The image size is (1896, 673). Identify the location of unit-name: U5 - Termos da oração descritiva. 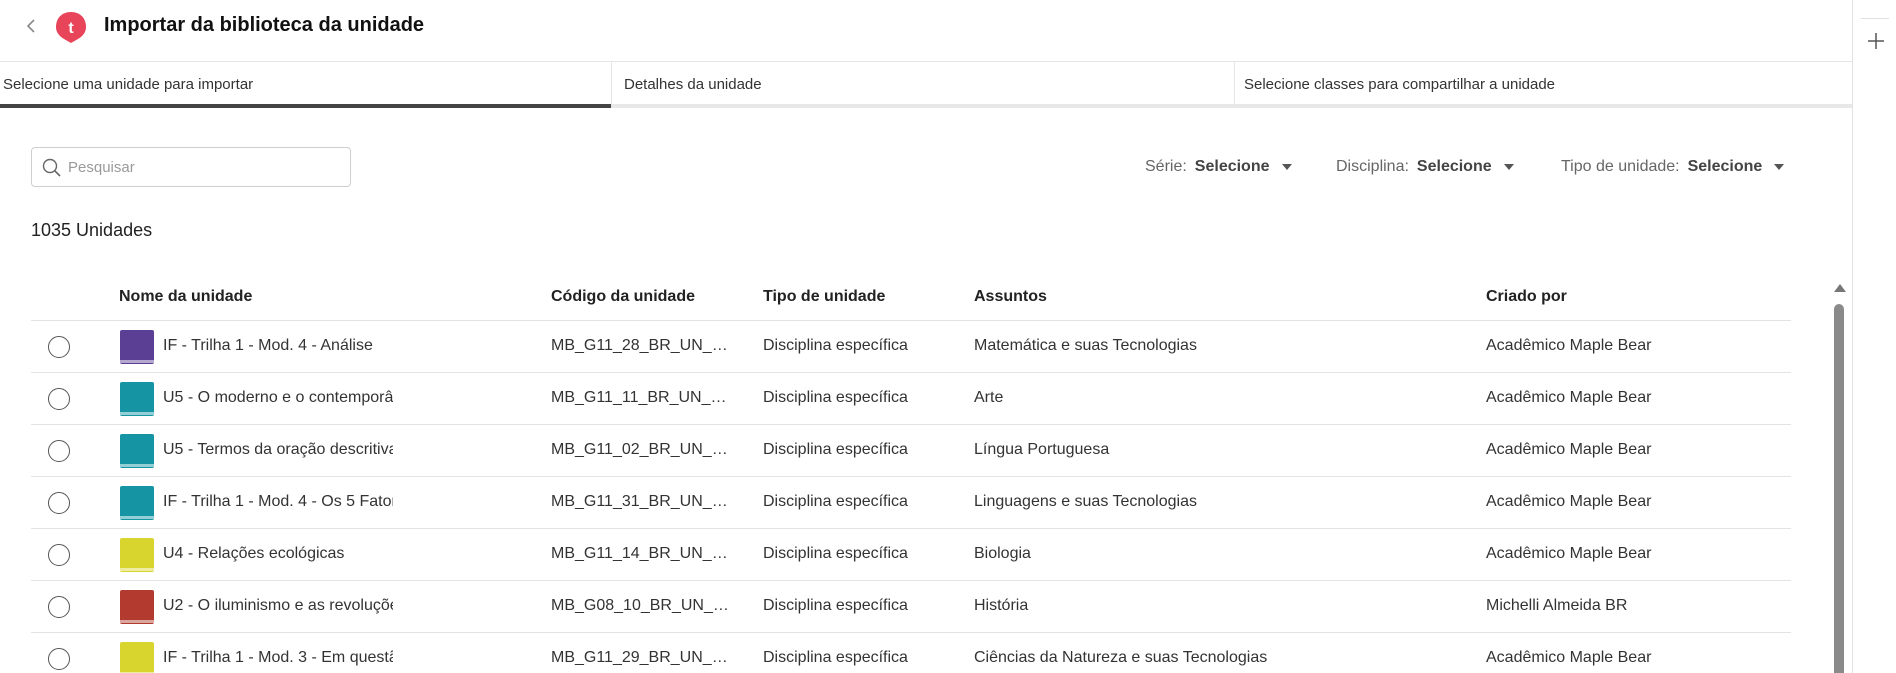
(278, 450).